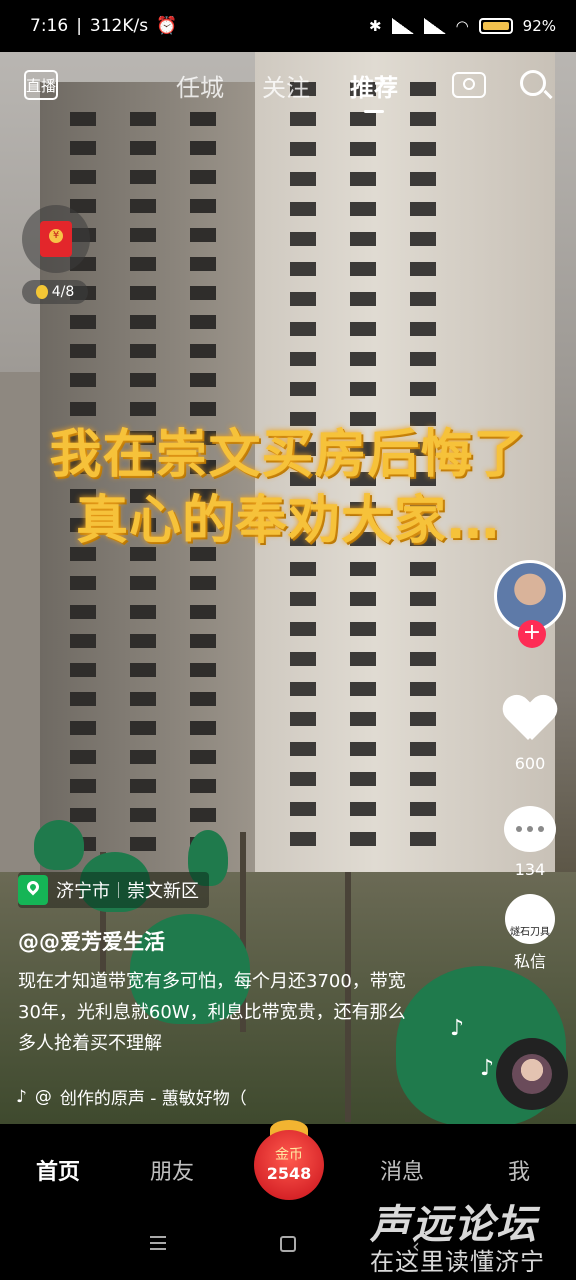 The height and width of the screenshot is (1280, 576). I want to click on battery-icon, so click(495, 26).